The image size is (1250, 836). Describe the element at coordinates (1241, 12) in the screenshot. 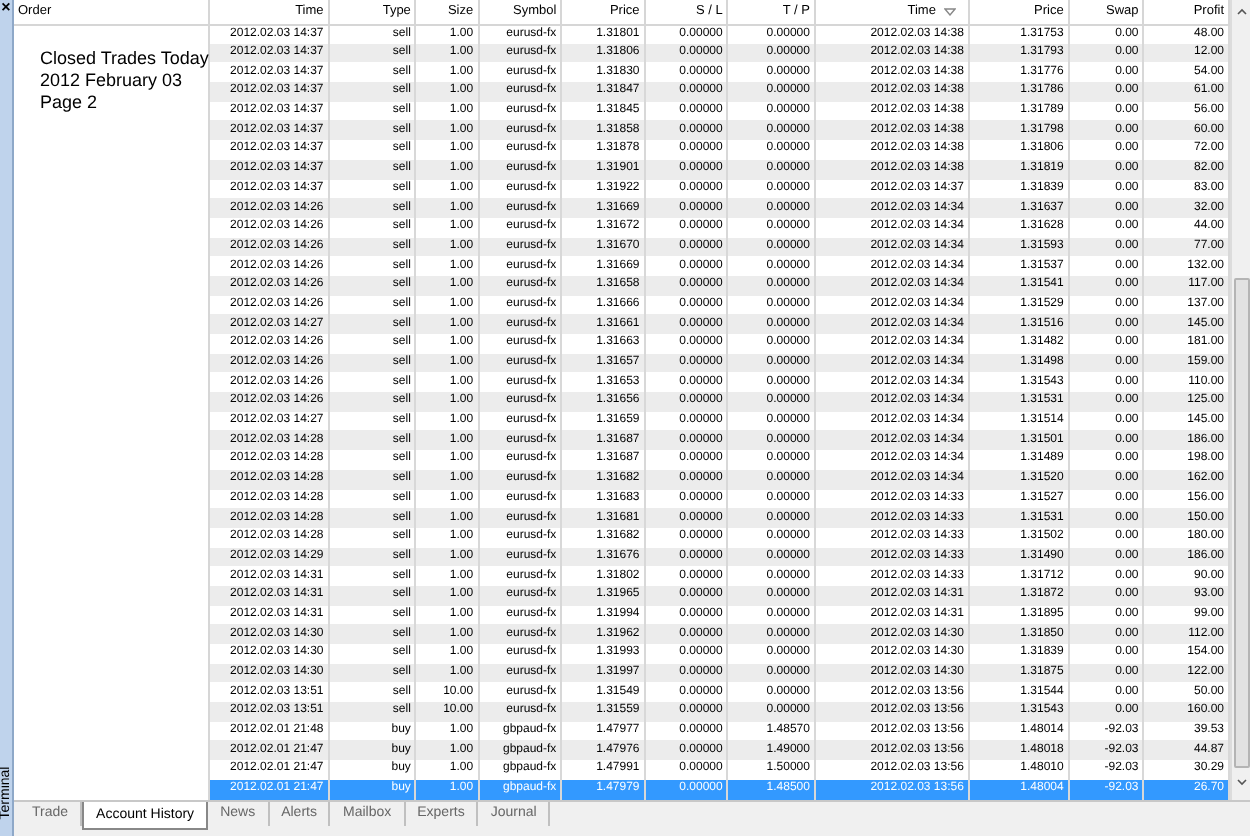

I see `scroll-up-icon` at that location.